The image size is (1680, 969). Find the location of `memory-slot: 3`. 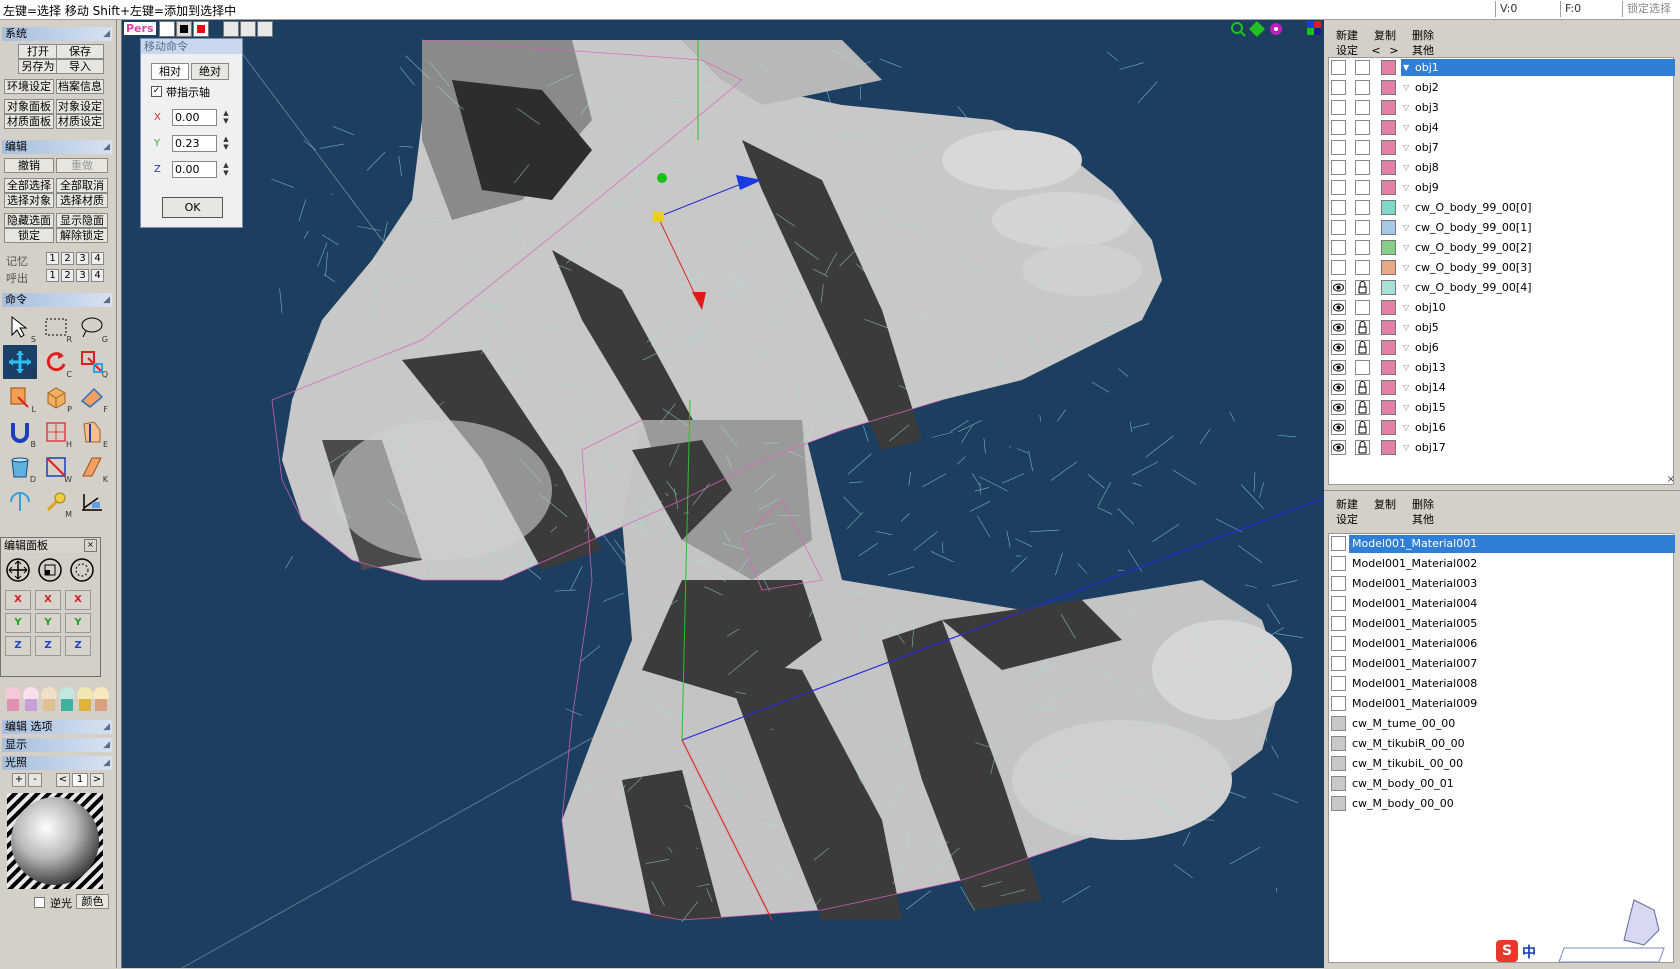

memory-slot: 3 is located at coordinates (82, 258).